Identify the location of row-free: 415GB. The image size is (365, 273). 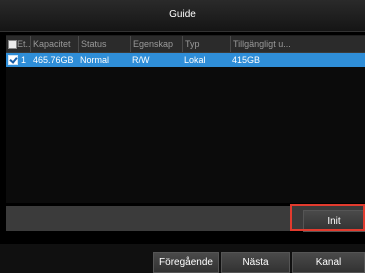
(246, 60).